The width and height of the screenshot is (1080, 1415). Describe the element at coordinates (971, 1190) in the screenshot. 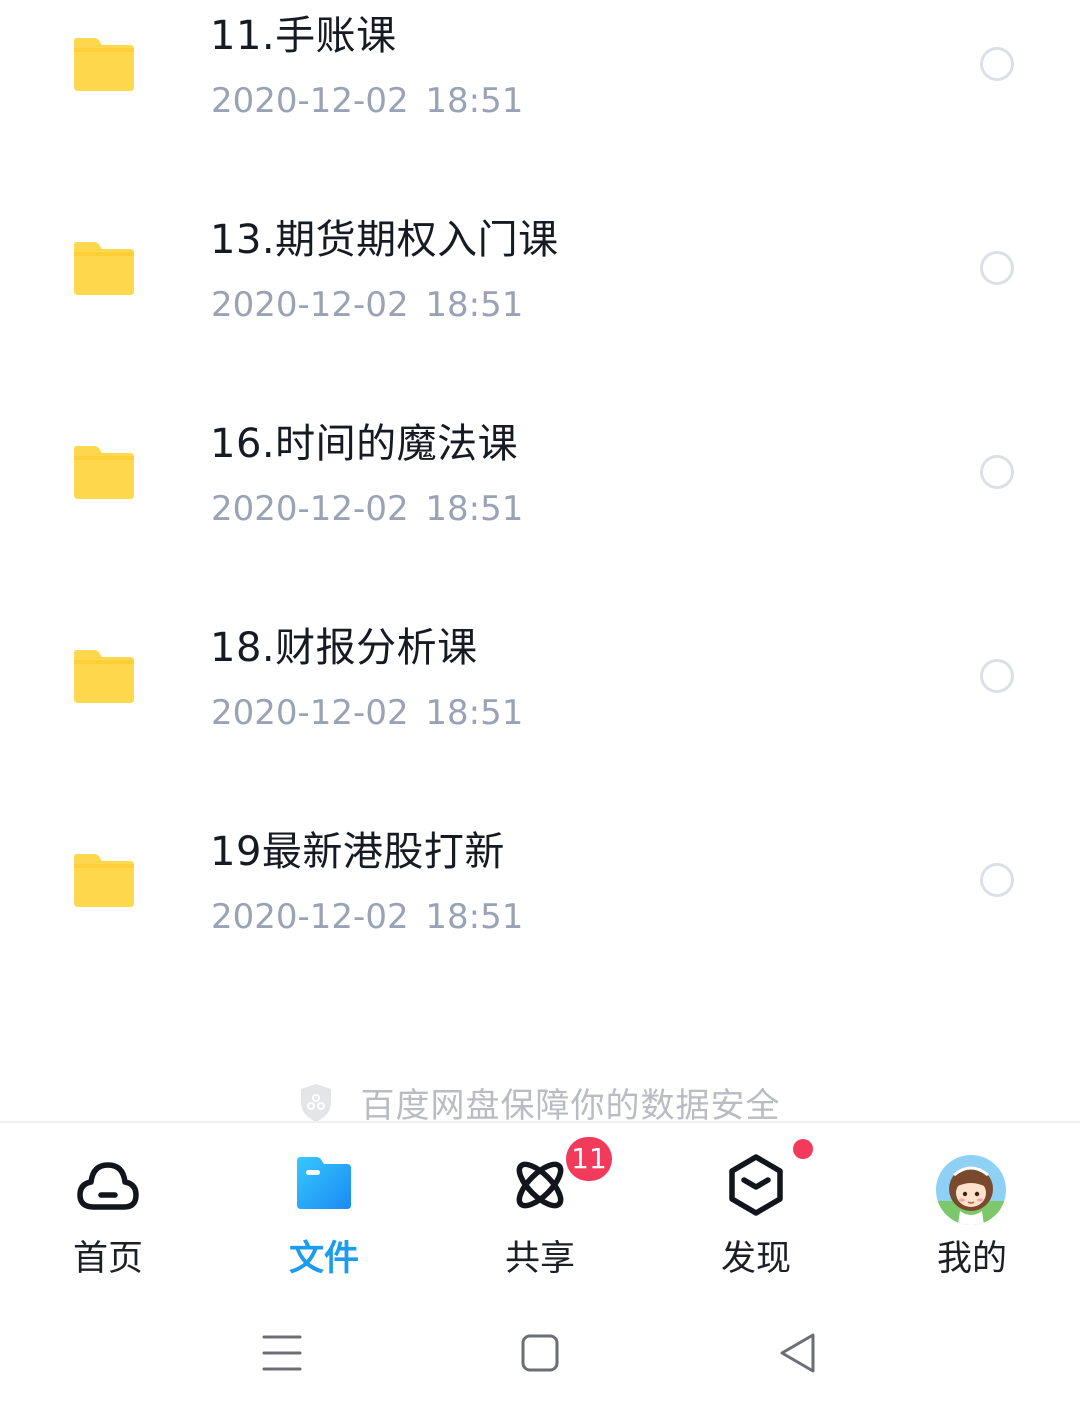

I see `avatar` at that location.